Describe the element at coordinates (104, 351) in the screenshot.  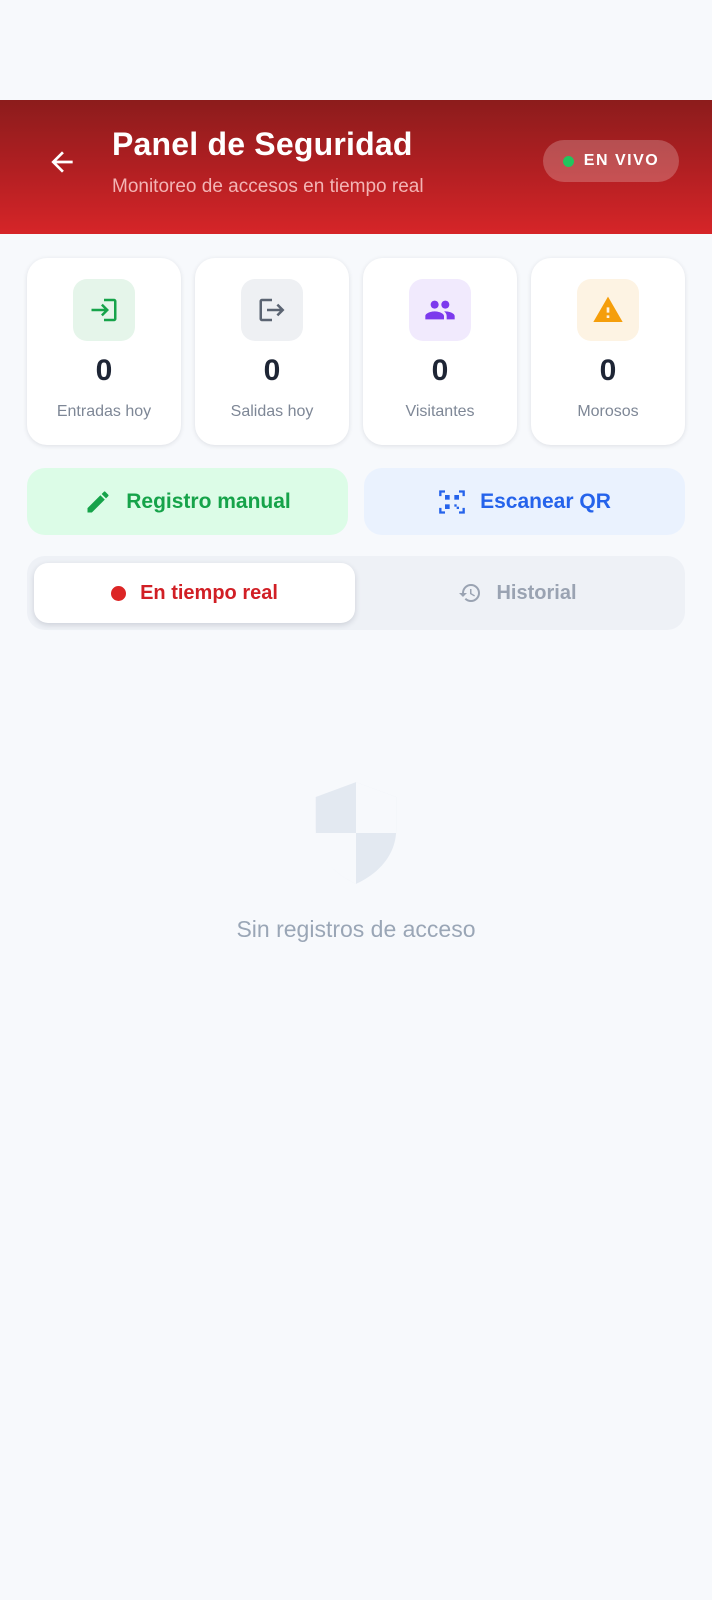
I see `stat-card-entries: 0 Entradas hoy` at that location.